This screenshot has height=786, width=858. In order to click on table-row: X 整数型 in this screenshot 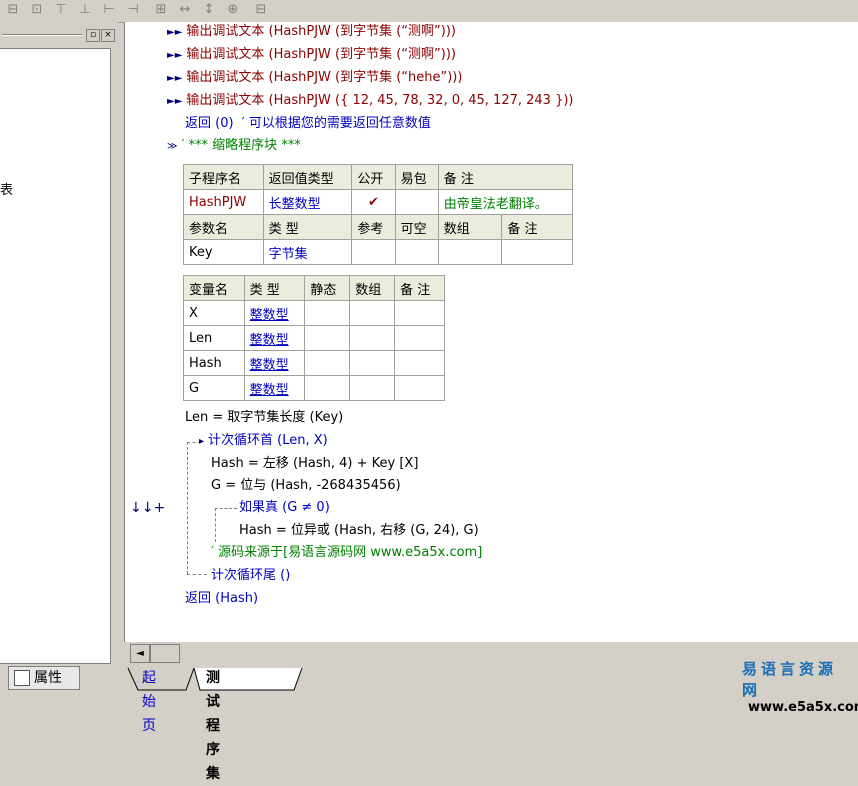, I will do `click(314, 313)`.